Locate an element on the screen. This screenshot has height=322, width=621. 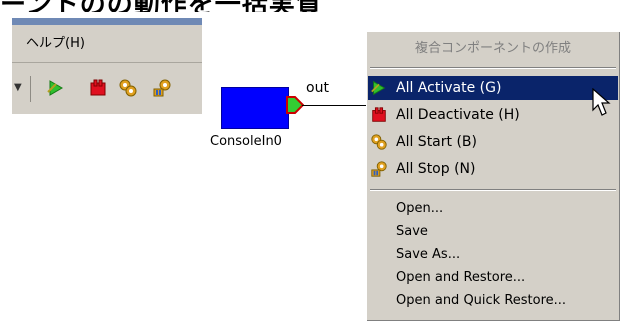
page-heading: ーントのの動作を一括実質 is located at coordinates (310, 6).